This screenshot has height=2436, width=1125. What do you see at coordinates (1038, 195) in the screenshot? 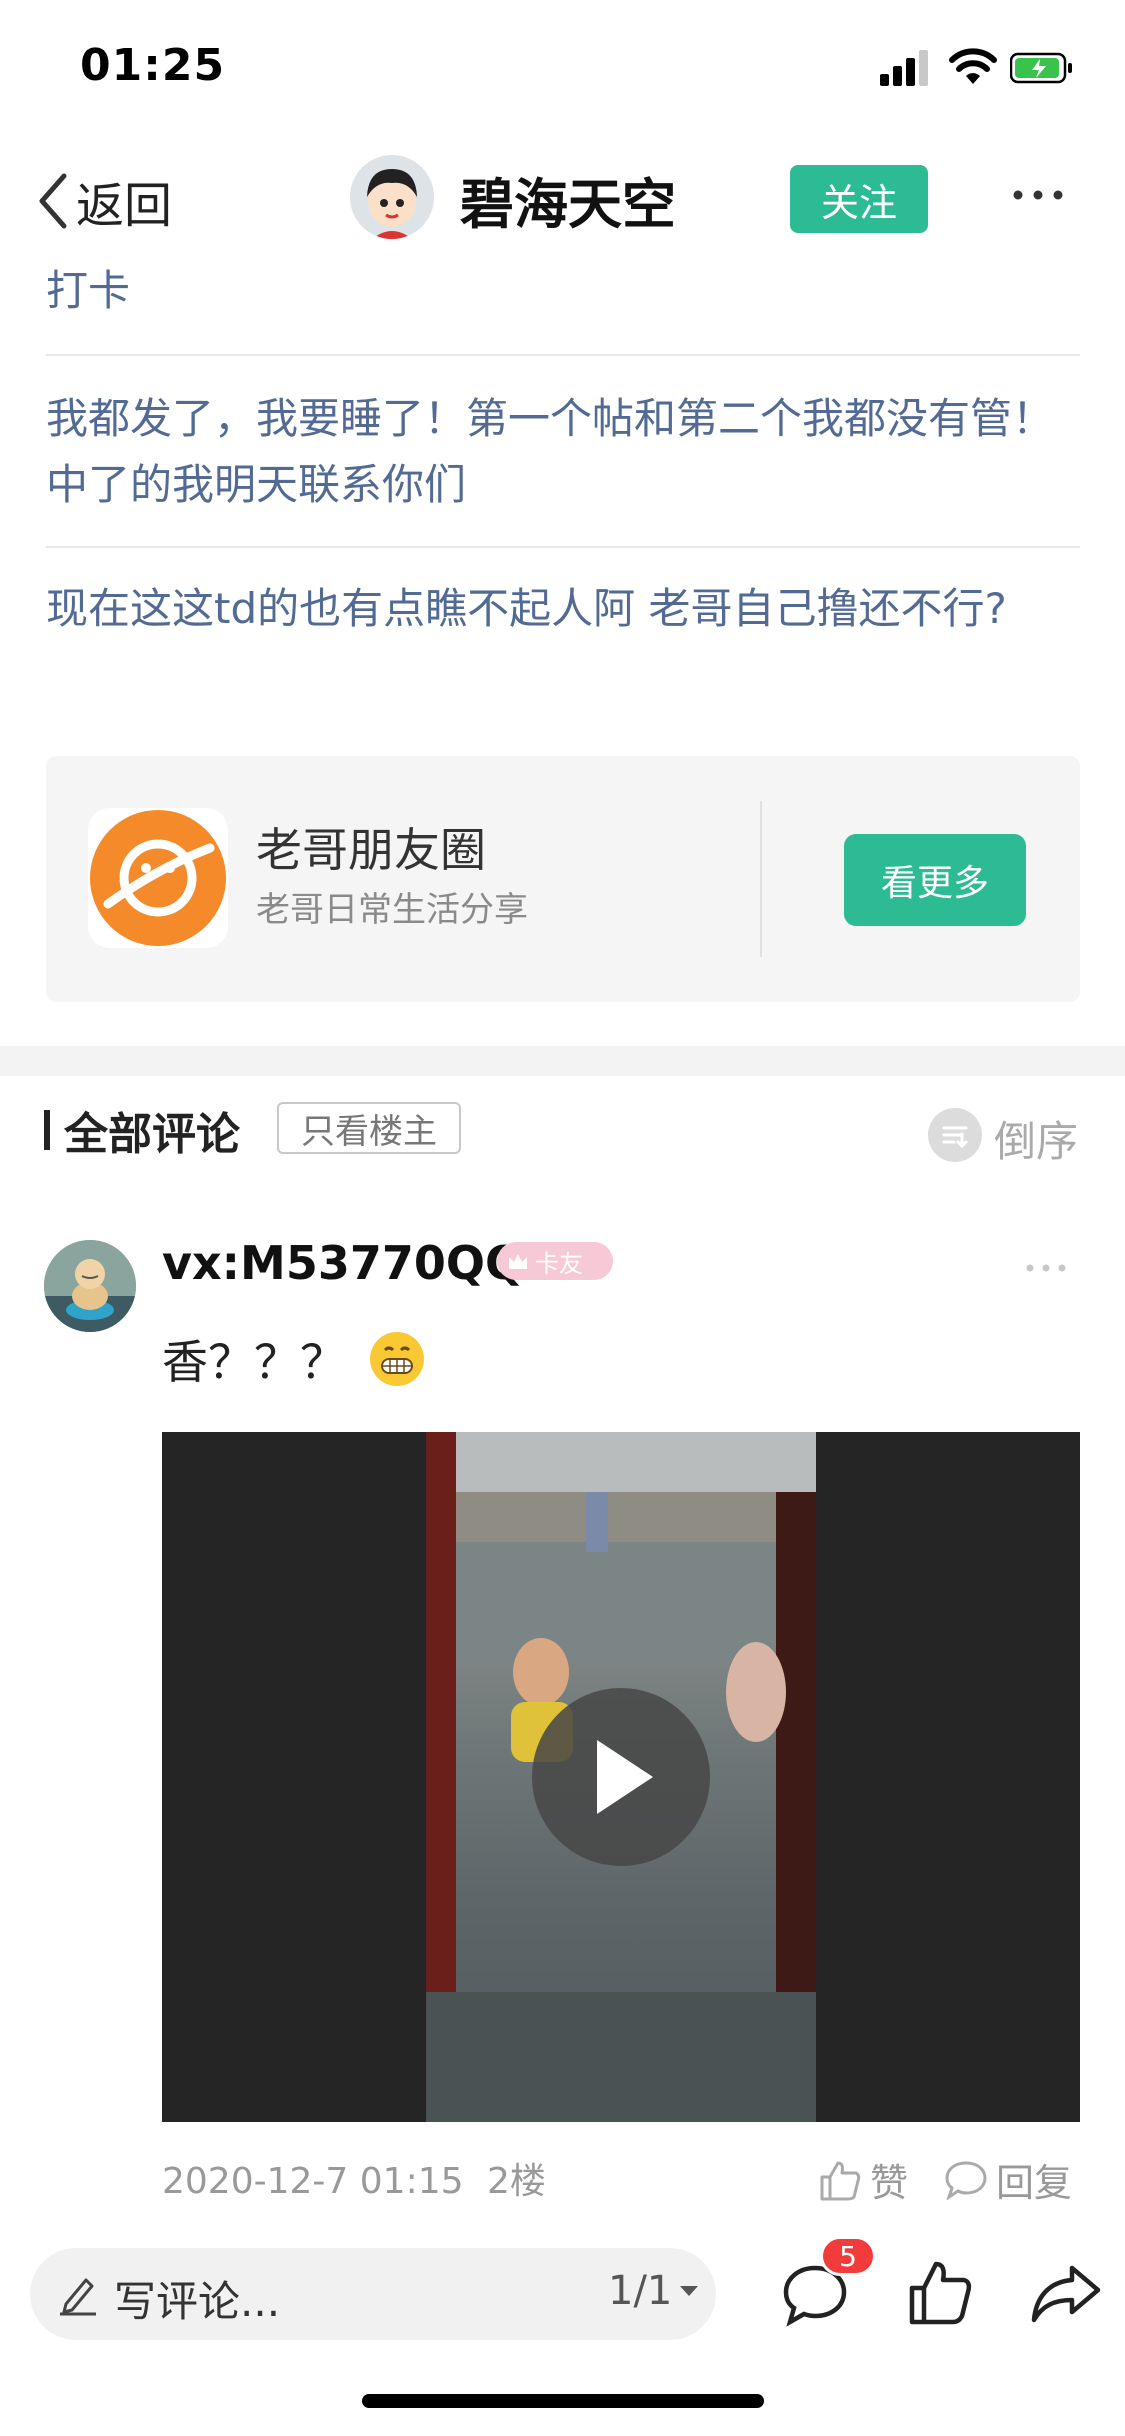
I see `more-icon` at bounding box center [1038, 195].